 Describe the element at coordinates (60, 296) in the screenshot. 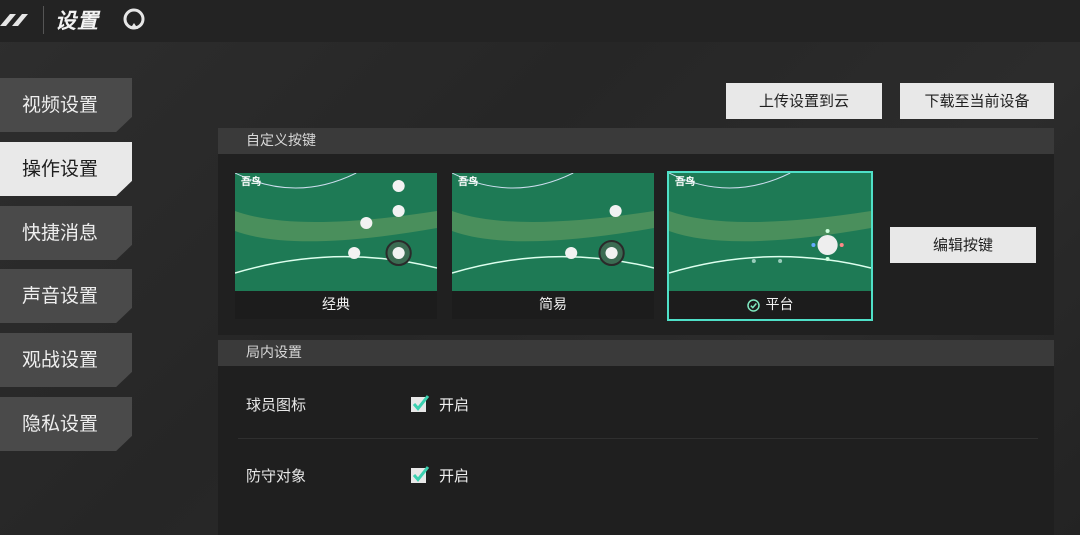

I see `sidebar-item-label: 声音设置` at that location.